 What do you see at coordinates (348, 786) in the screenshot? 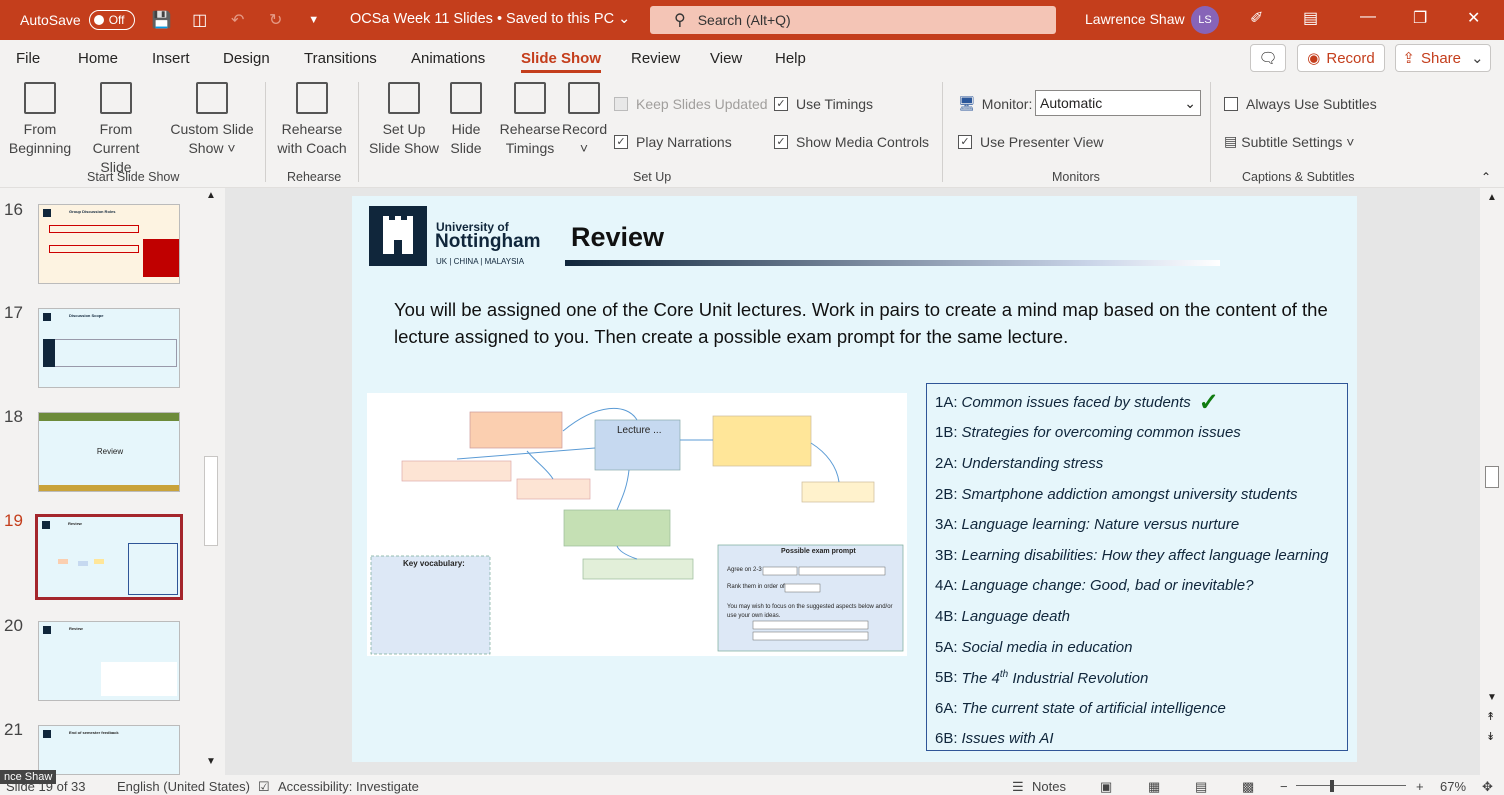
I see `accessibility-status: Accessibility: Investigate` at bounding box center [348, 786].